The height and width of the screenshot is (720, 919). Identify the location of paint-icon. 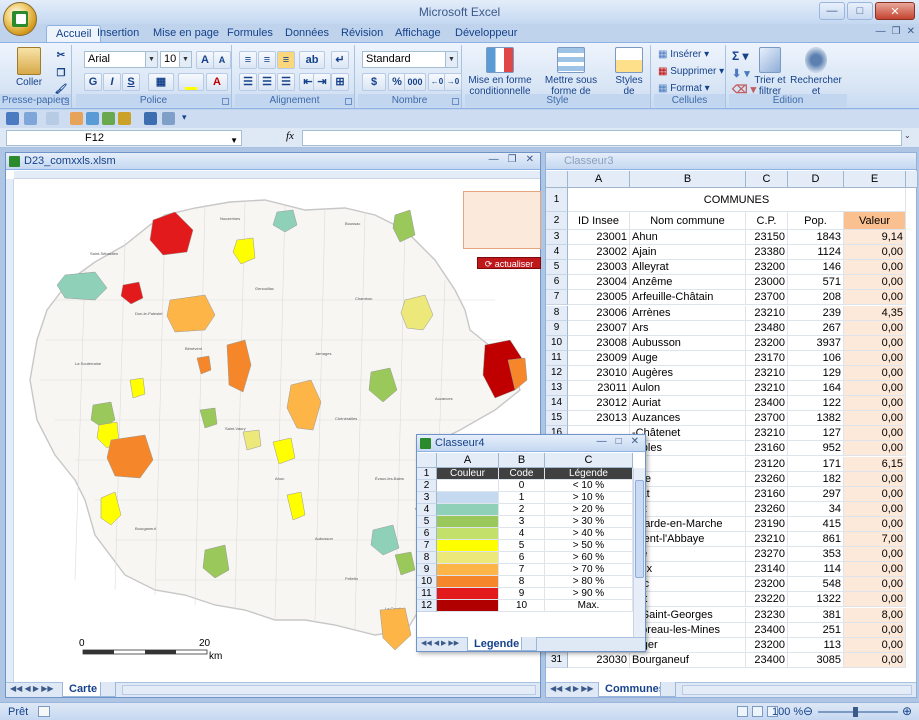
(168, 118).